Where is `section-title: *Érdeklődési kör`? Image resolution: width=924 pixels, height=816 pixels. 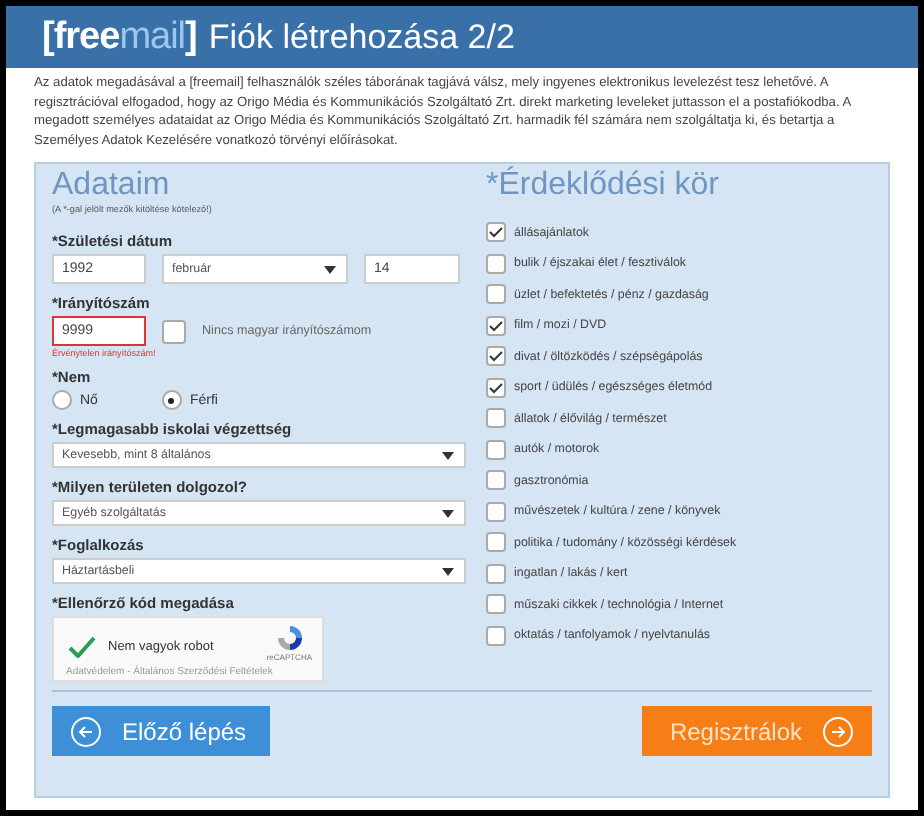
section-title: *Érdeklődési kör is located at coordinates (603, 186).